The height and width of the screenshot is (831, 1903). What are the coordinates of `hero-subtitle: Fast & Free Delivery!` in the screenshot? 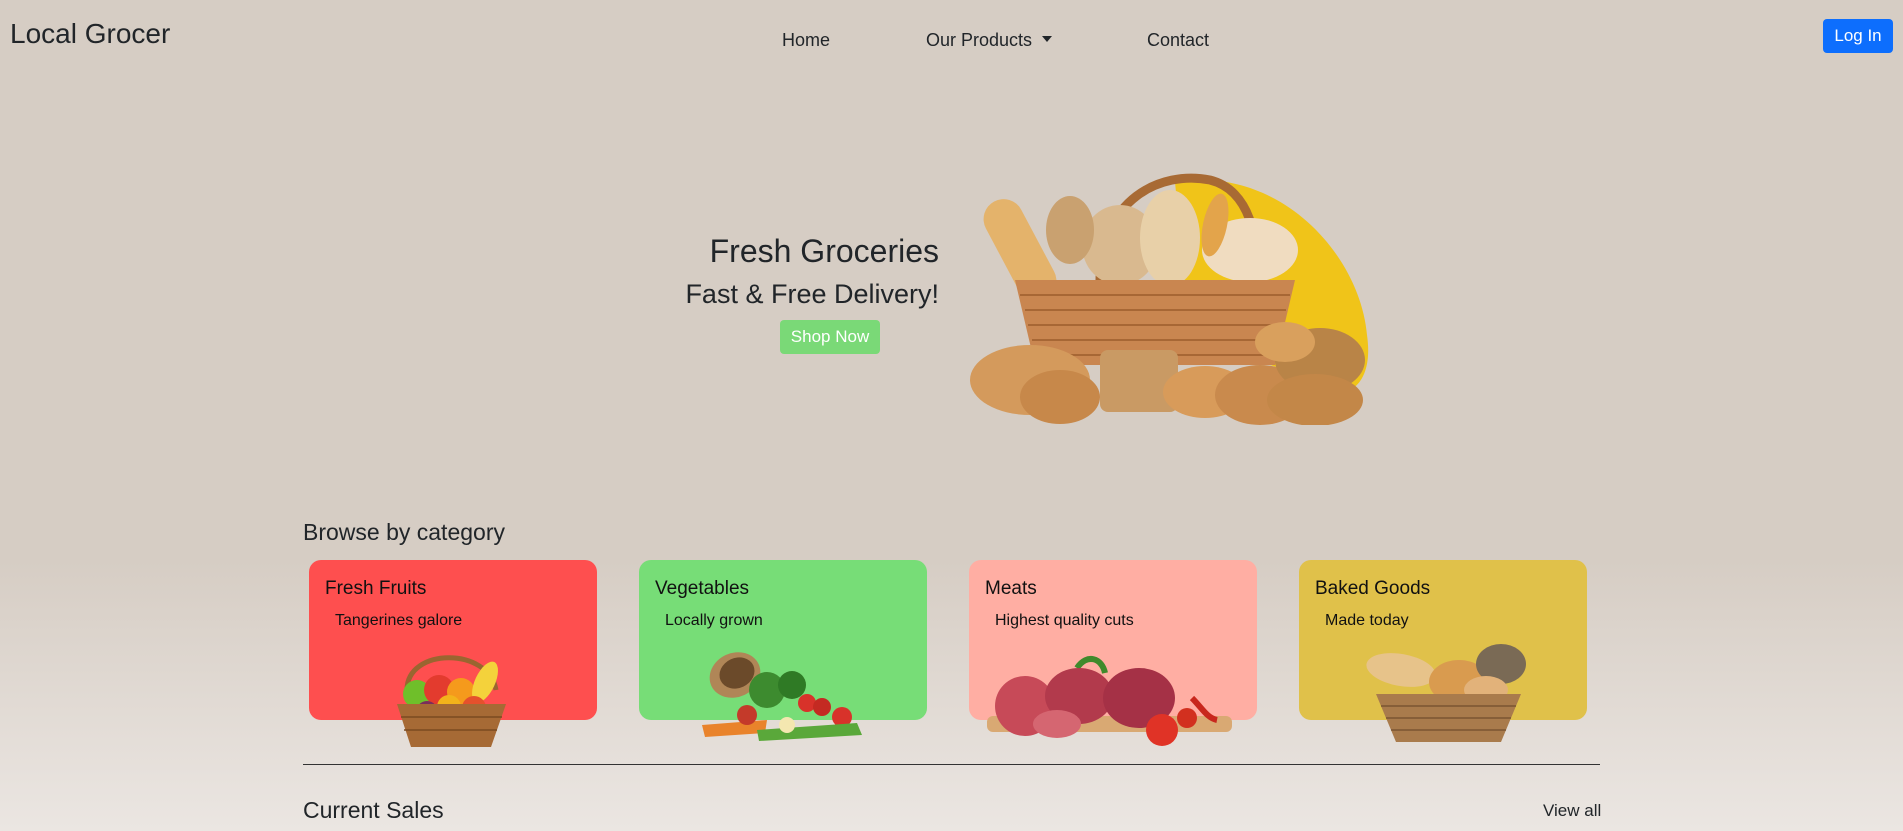 It's located at (812, 294).